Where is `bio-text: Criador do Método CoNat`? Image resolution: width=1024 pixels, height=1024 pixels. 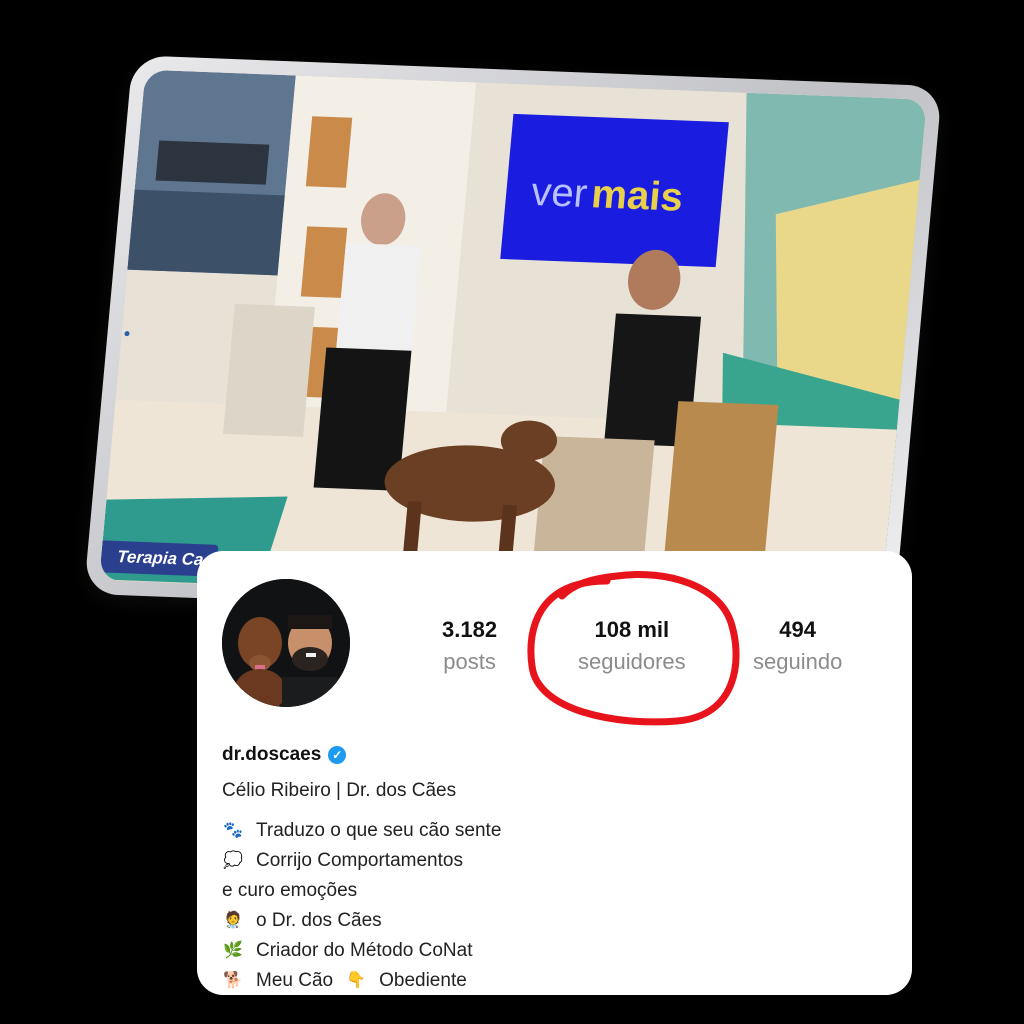
bio-text: Criador do Método CoNat is located at coordinates (364, 950).